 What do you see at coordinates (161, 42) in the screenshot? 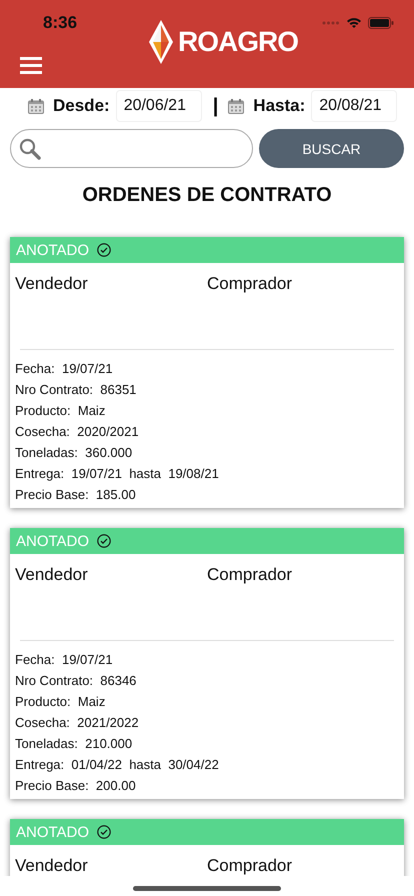
I see `logo-icon` at bounding box center [161, 42].